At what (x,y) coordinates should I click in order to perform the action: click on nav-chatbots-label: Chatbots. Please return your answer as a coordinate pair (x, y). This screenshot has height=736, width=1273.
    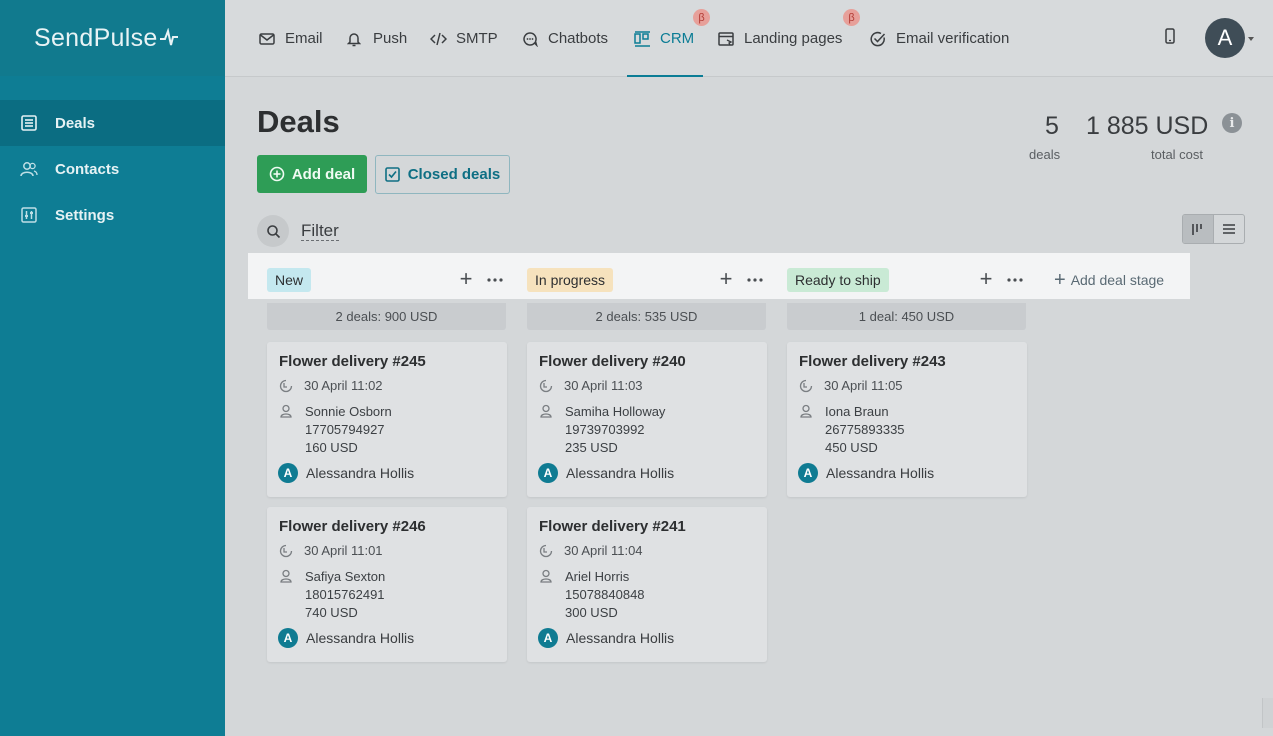
    Looking at the image, I should click on (578, 38).